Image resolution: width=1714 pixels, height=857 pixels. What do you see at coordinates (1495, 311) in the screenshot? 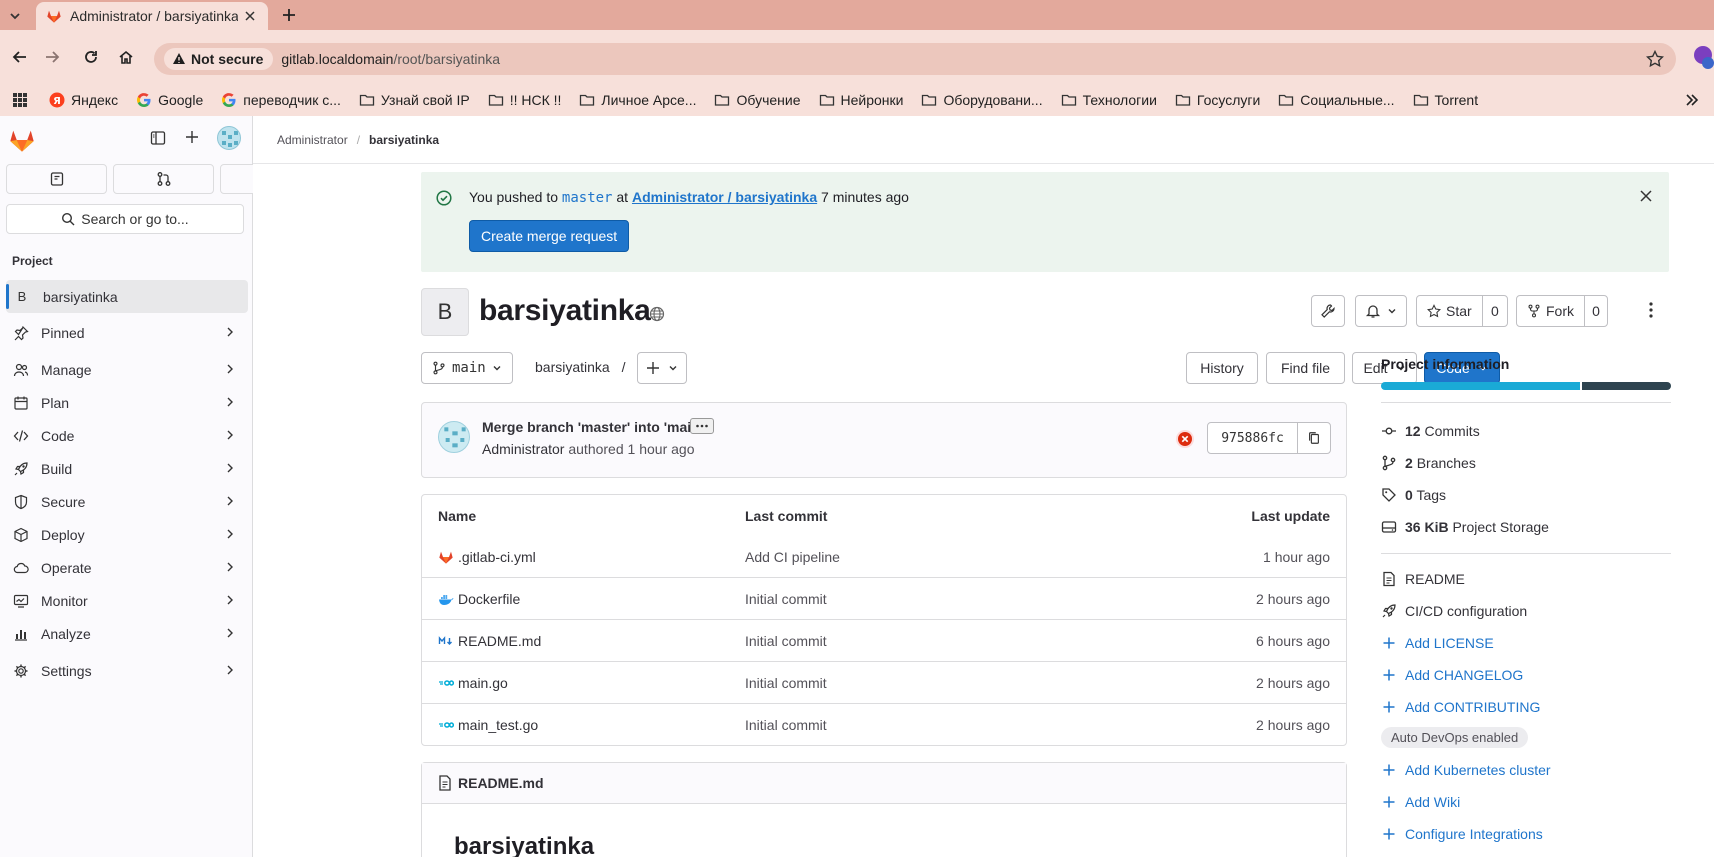
I see `star-count: 0` at bounding box center [1495, 311].